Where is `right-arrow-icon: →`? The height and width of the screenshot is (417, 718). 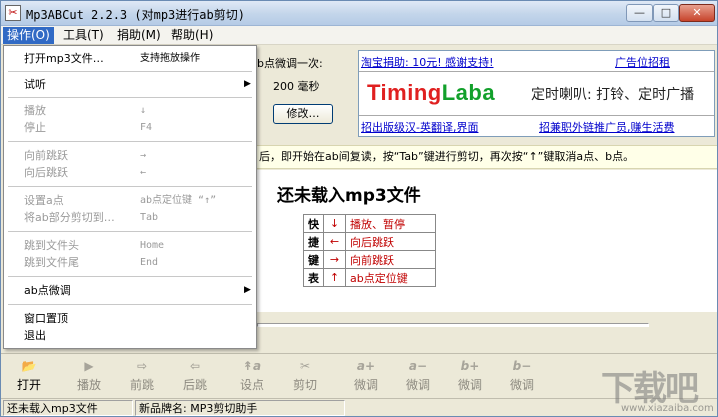
right-arrow-icon: → is located at coordinates (334, 259).